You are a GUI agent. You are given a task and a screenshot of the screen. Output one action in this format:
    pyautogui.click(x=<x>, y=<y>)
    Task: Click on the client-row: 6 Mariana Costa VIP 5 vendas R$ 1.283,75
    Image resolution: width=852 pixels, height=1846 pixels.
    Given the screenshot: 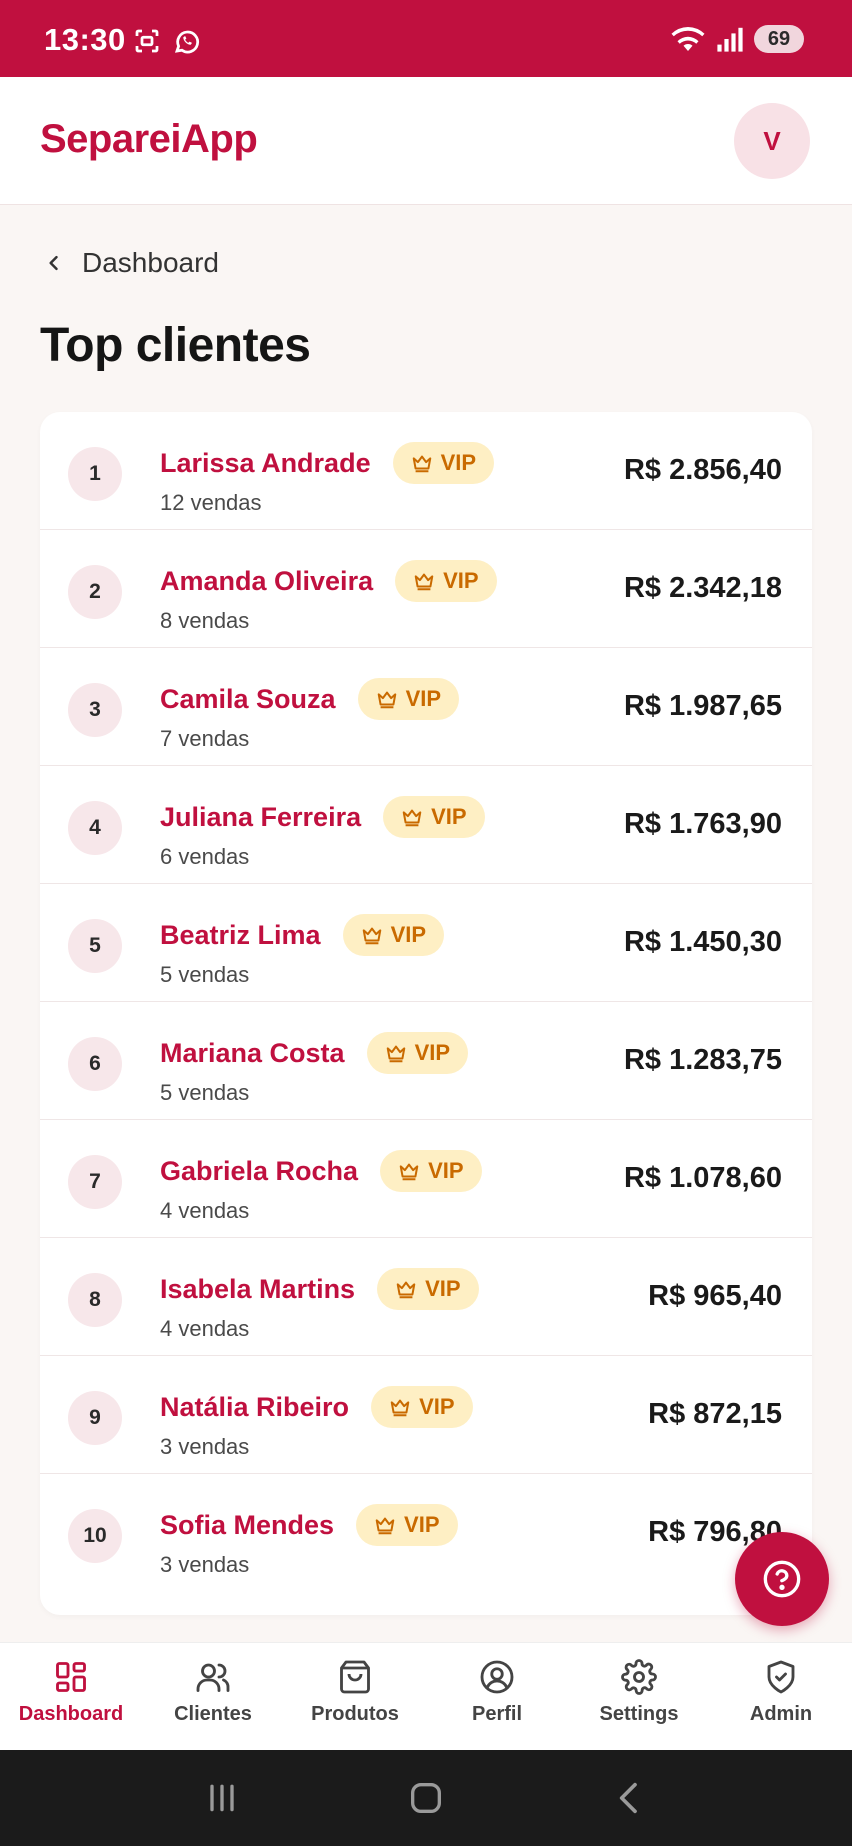 What is the action you would take?
    pyautogui.click(x=426, y=1061)
    